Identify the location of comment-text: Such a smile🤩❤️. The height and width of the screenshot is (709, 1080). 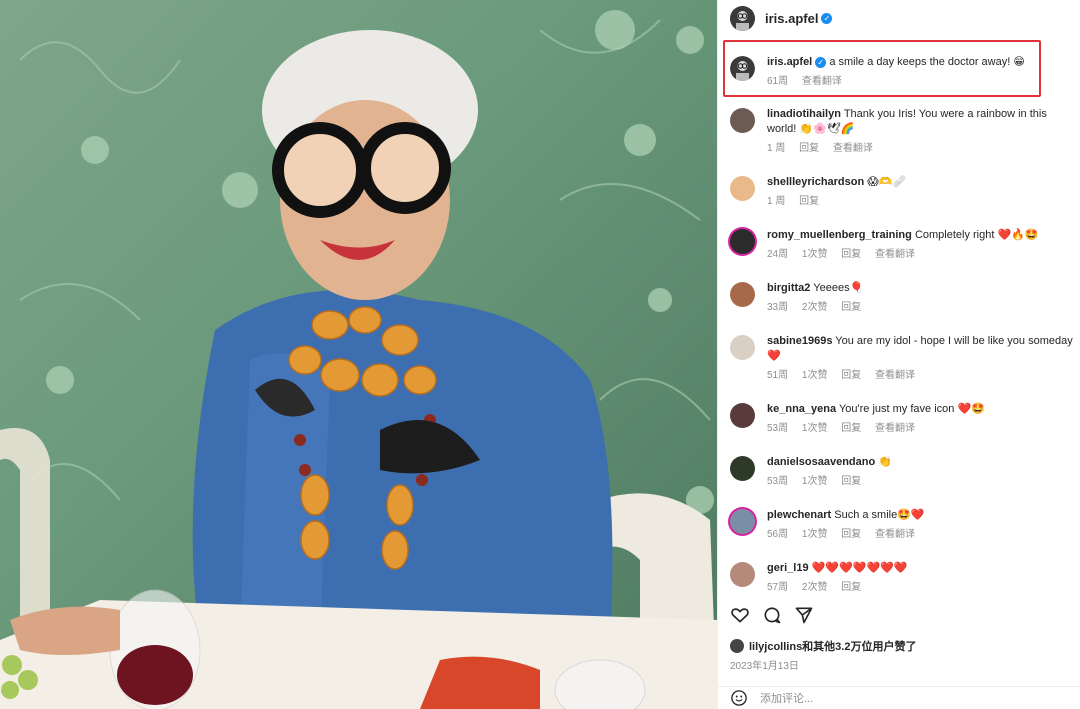
(879, 515).